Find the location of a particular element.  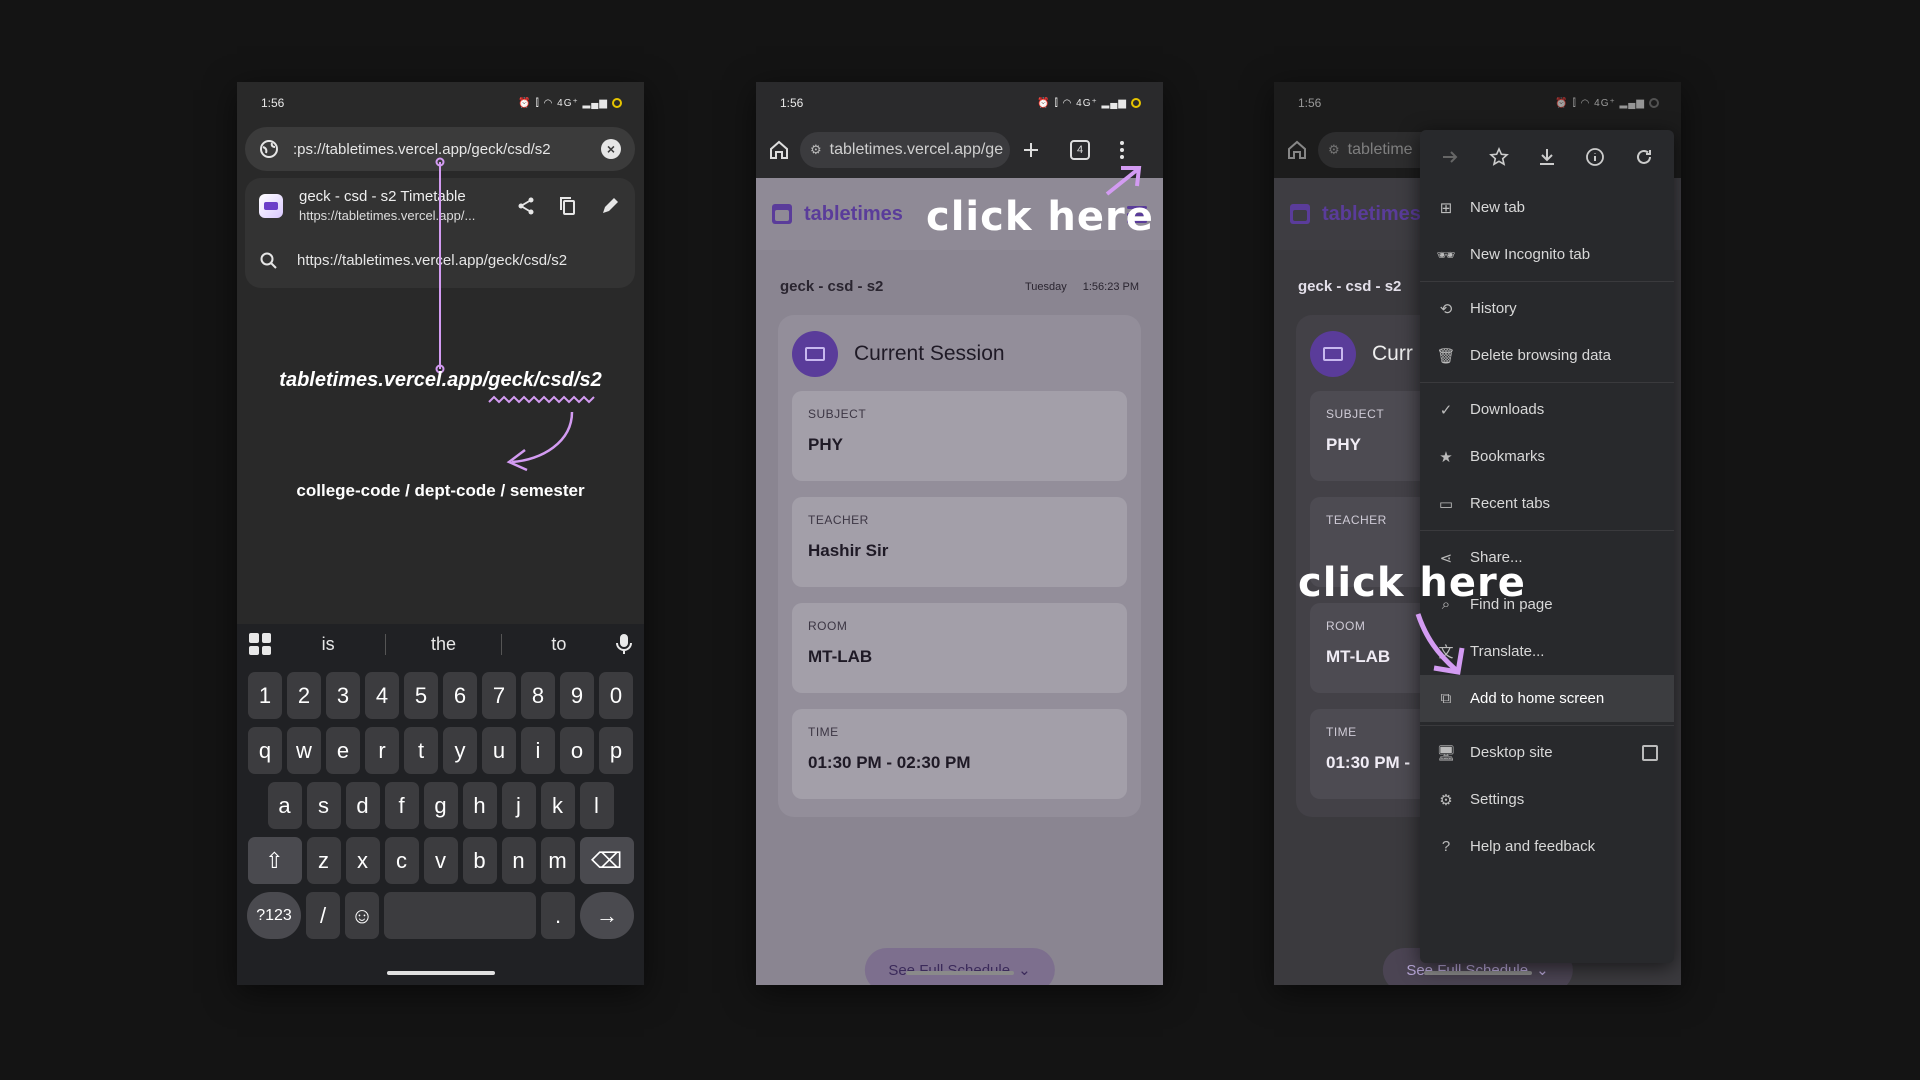

menu-item-settings: ⚙ Settings is located at coordinates (1547, 799).